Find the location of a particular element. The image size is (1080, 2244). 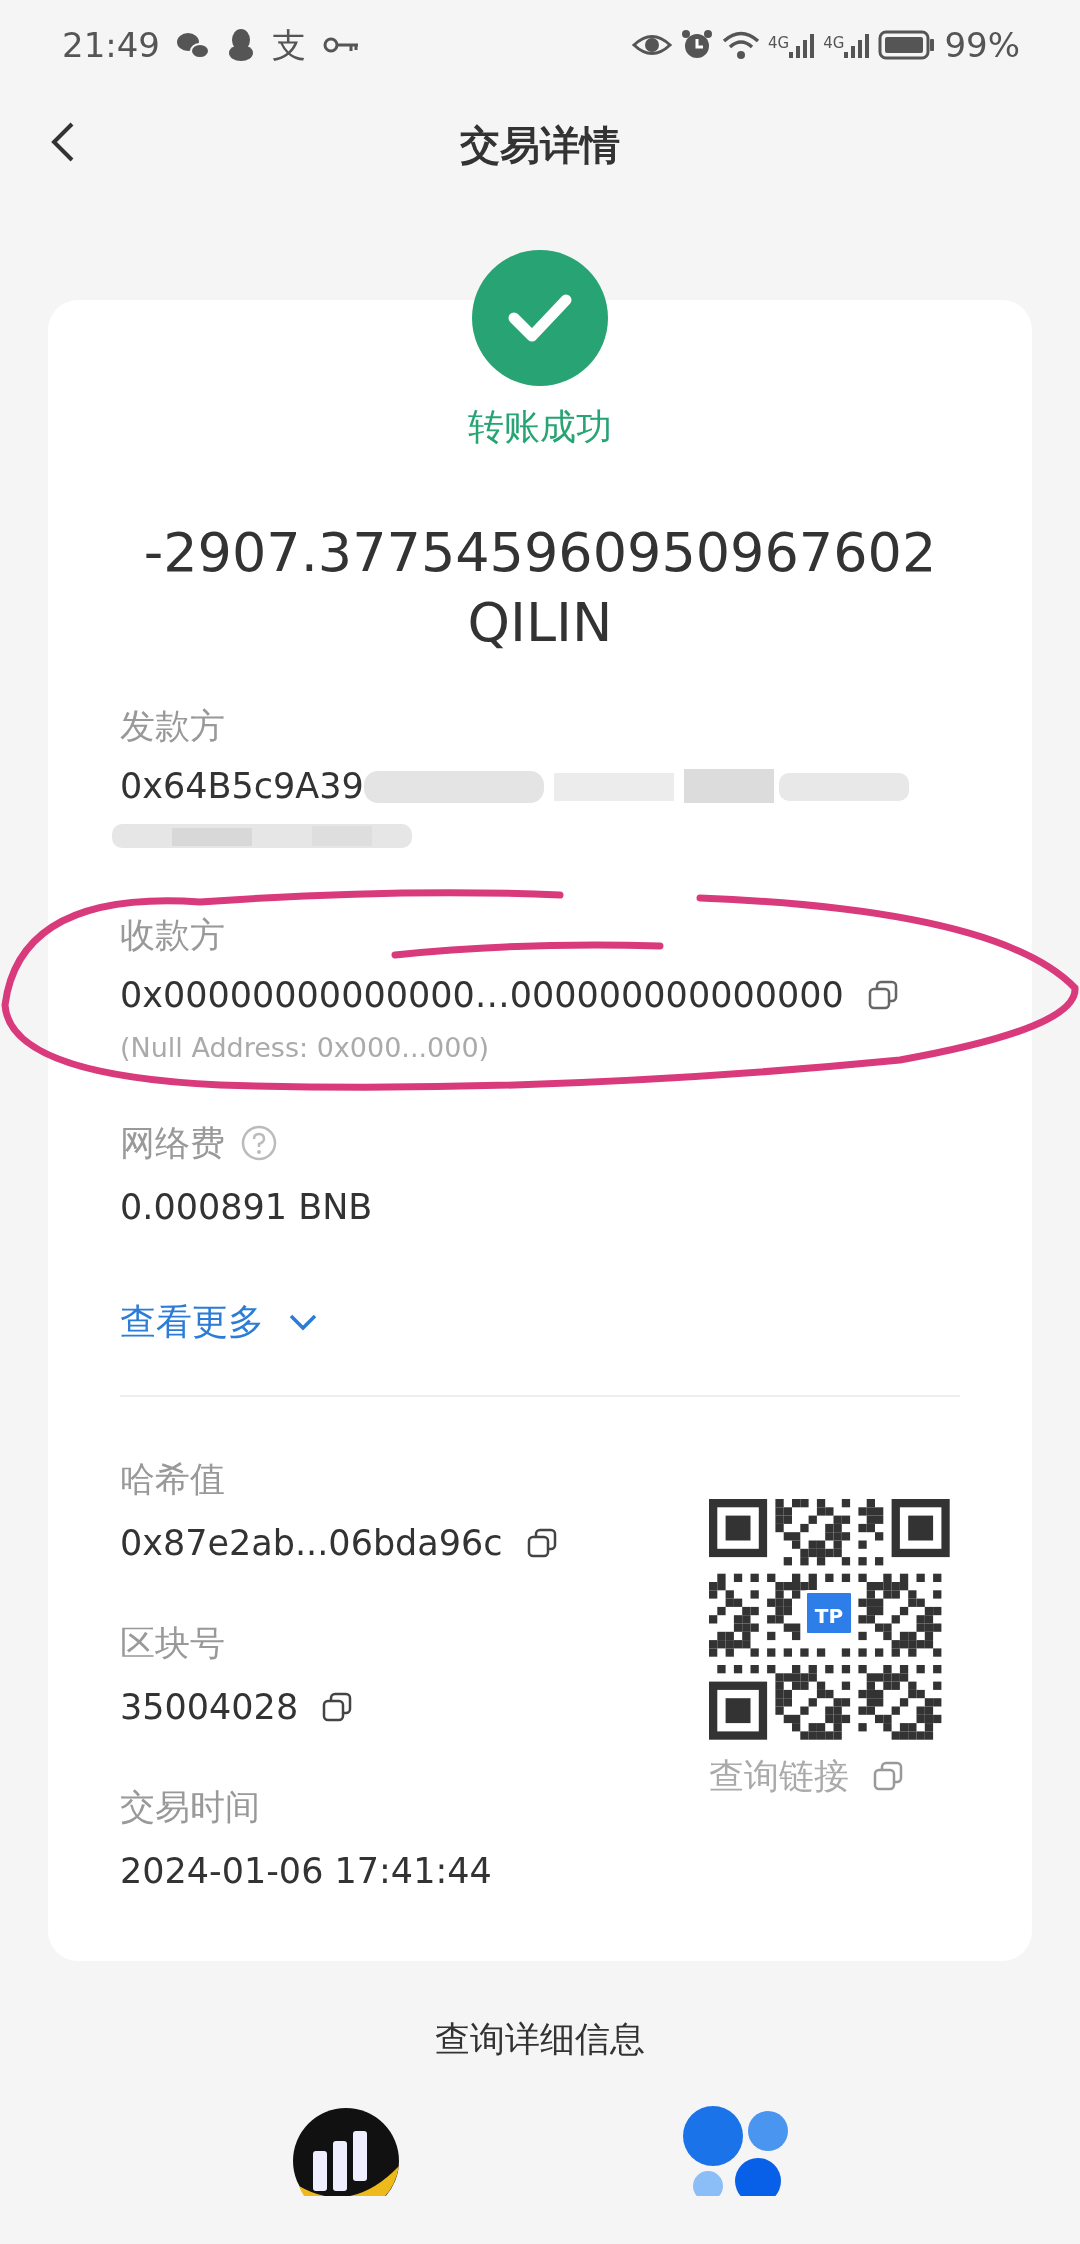

field-label: 网络费 is located at coordinates (172, 1143).